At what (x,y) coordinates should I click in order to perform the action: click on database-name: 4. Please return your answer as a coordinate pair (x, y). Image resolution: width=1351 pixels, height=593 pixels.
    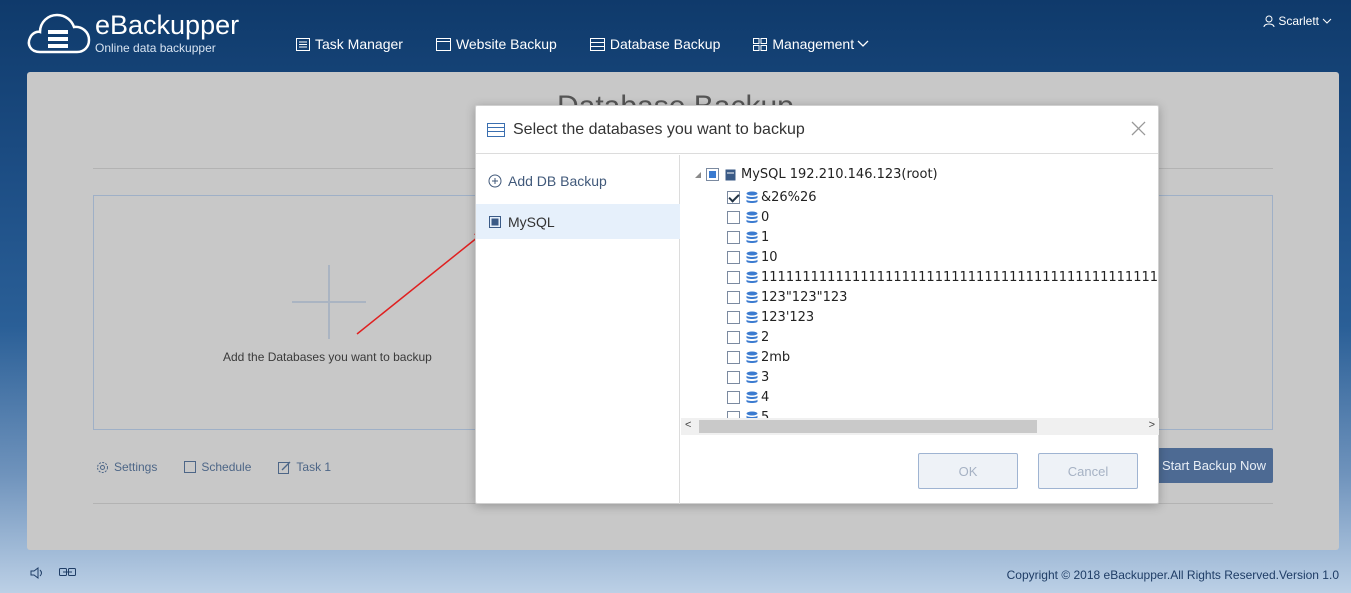
    Looking at the image, I should click on (765, 397).